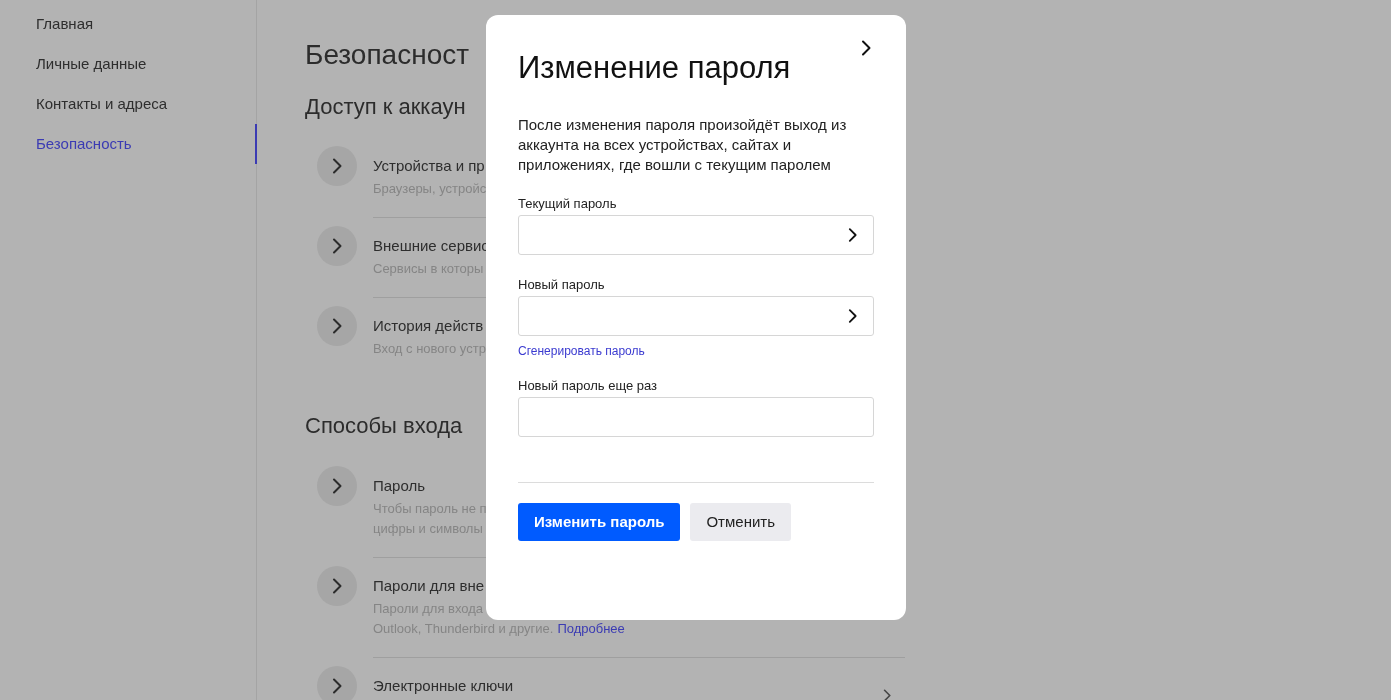 The image size is (1391, 700). What do you see at coordinates (599, 522) in the screenshot?
I see `change-password-button: Изменить пароль` at bounding box center [599, 522].